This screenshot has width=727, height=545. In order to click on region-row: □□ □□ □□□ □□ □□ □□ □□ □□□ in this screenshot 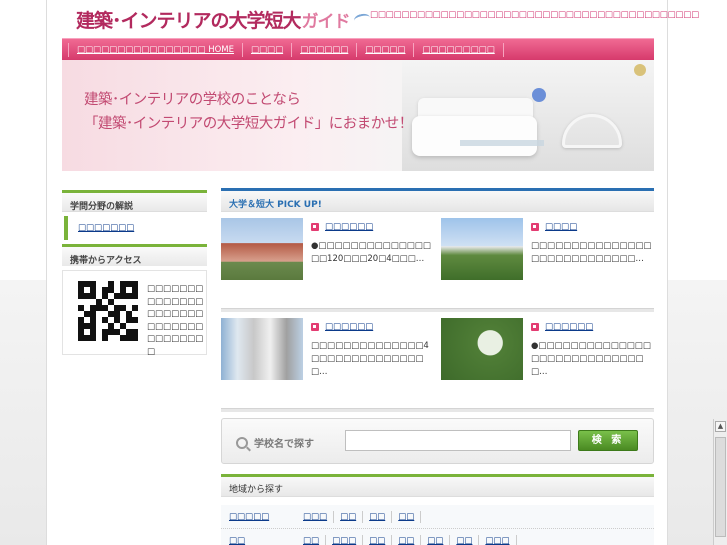, I will do `click(437, 537)`.